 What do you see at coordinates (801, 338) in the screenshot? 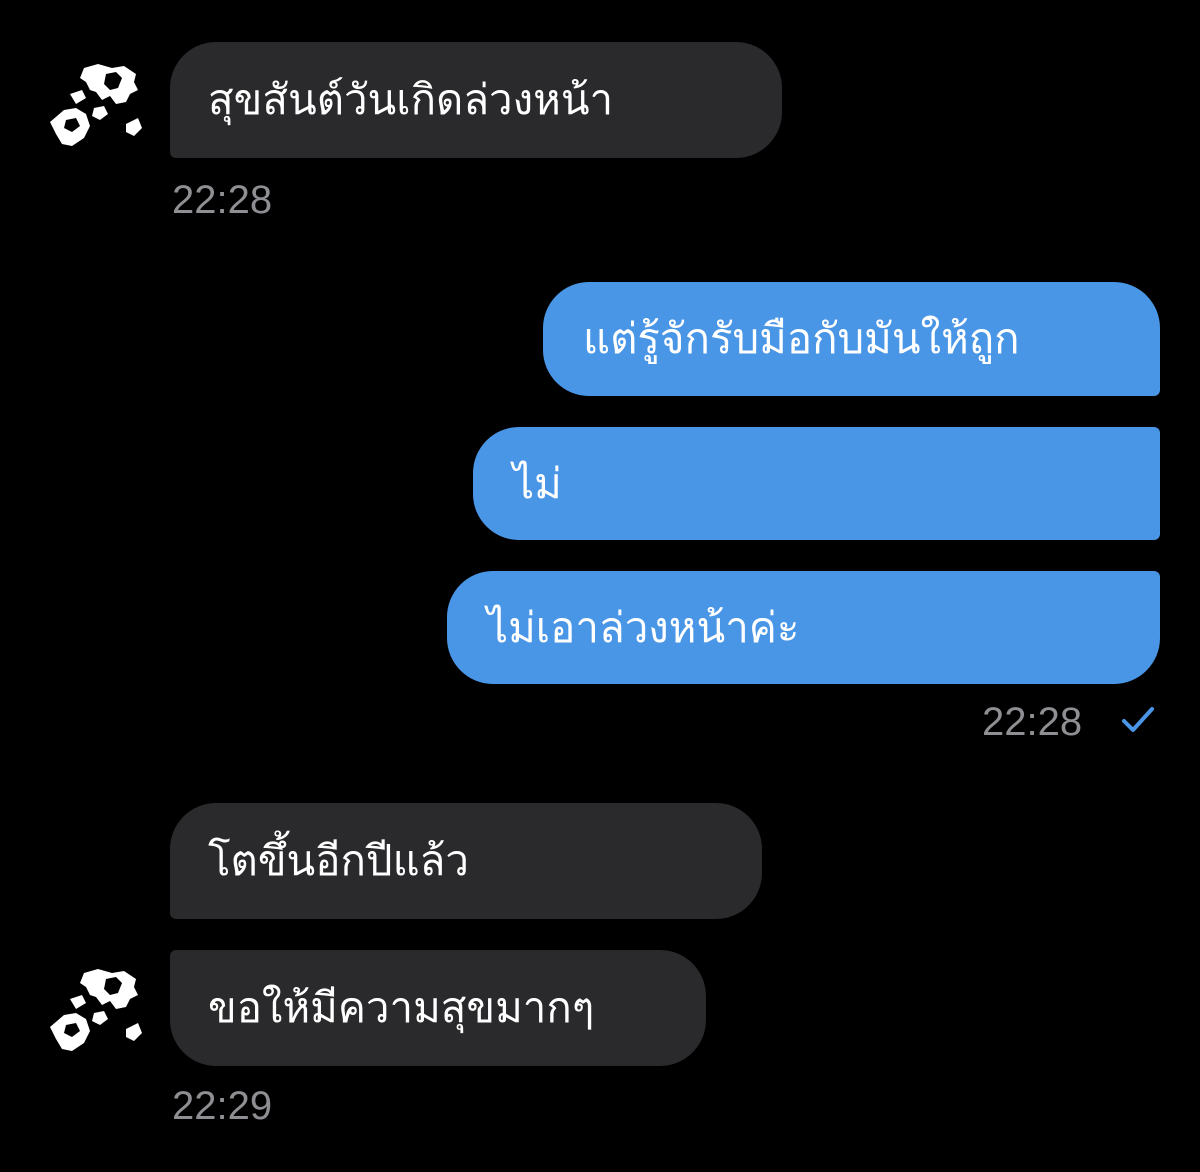
I see `message-text: แต่รู้จักรับมือกับมันให้ถูก` at bounding box center [801, 338].